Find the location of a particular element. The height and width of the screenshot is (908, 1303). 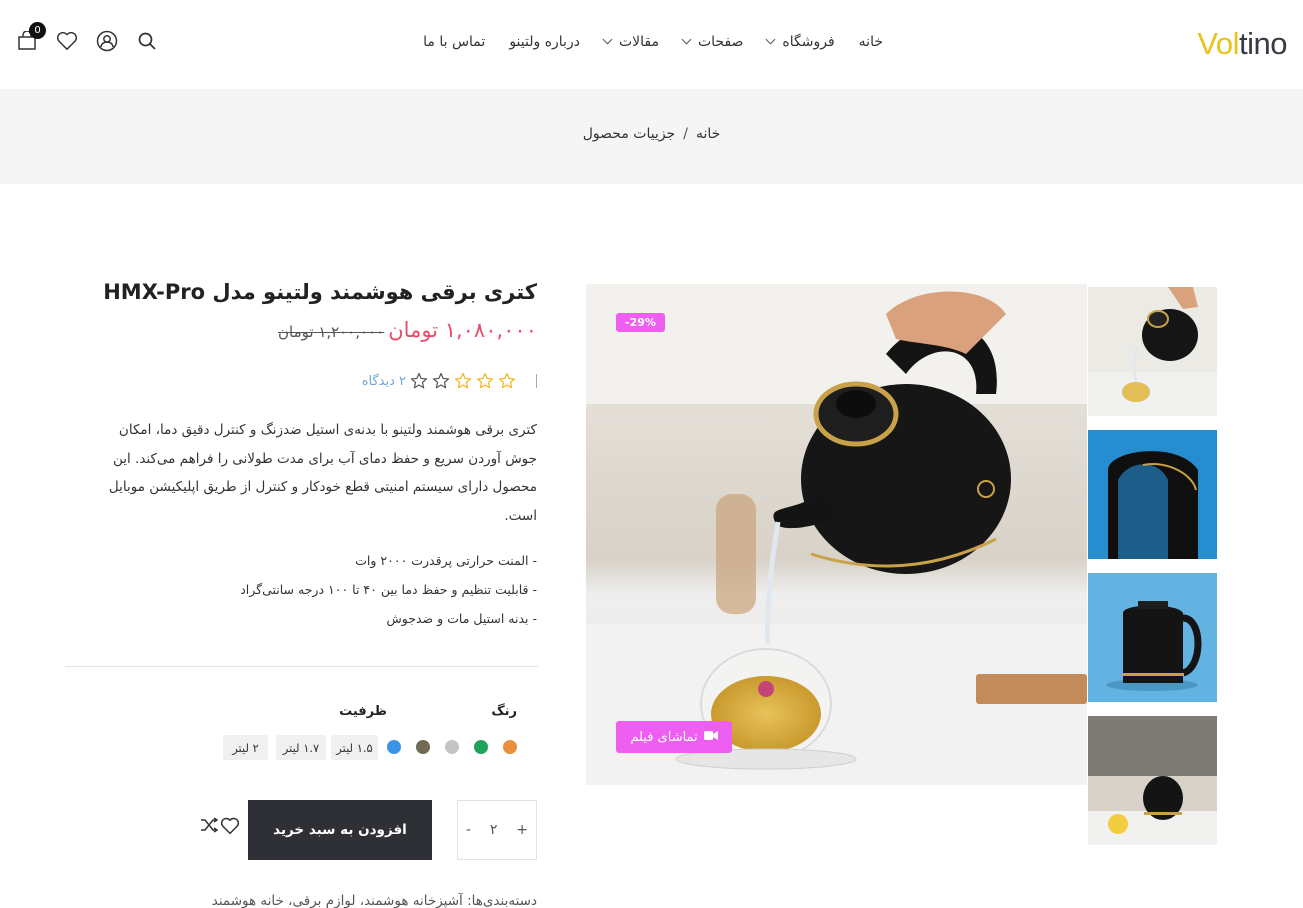

nav-item-articles: مقالات is located at coordinates (630, 42).